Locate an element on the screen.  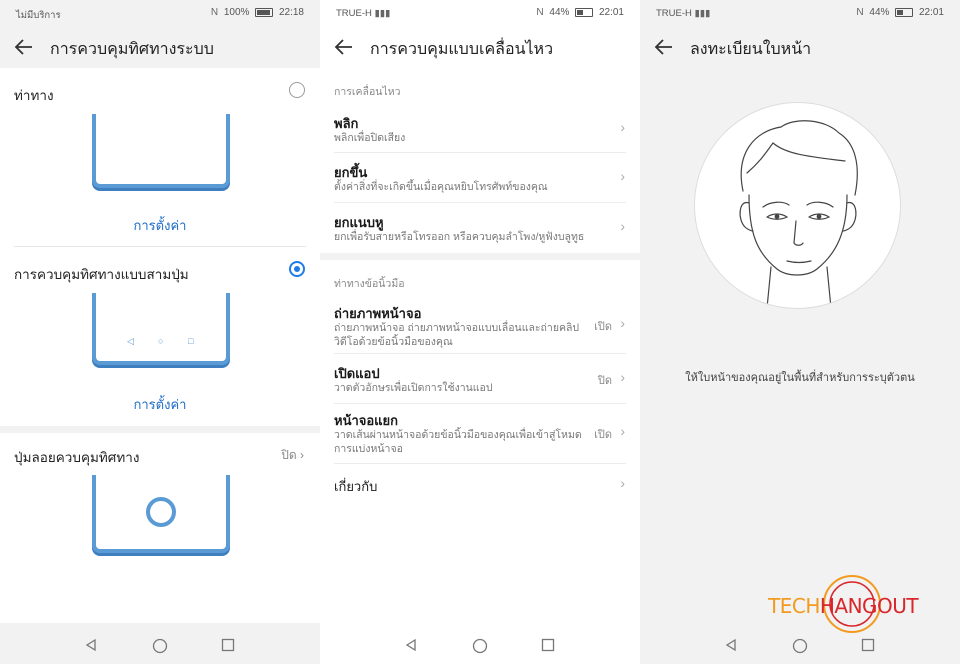
option-three-button-label: การควบคุมทิศทางแบบสามปุ่ม is located at coordinates (101, 274).